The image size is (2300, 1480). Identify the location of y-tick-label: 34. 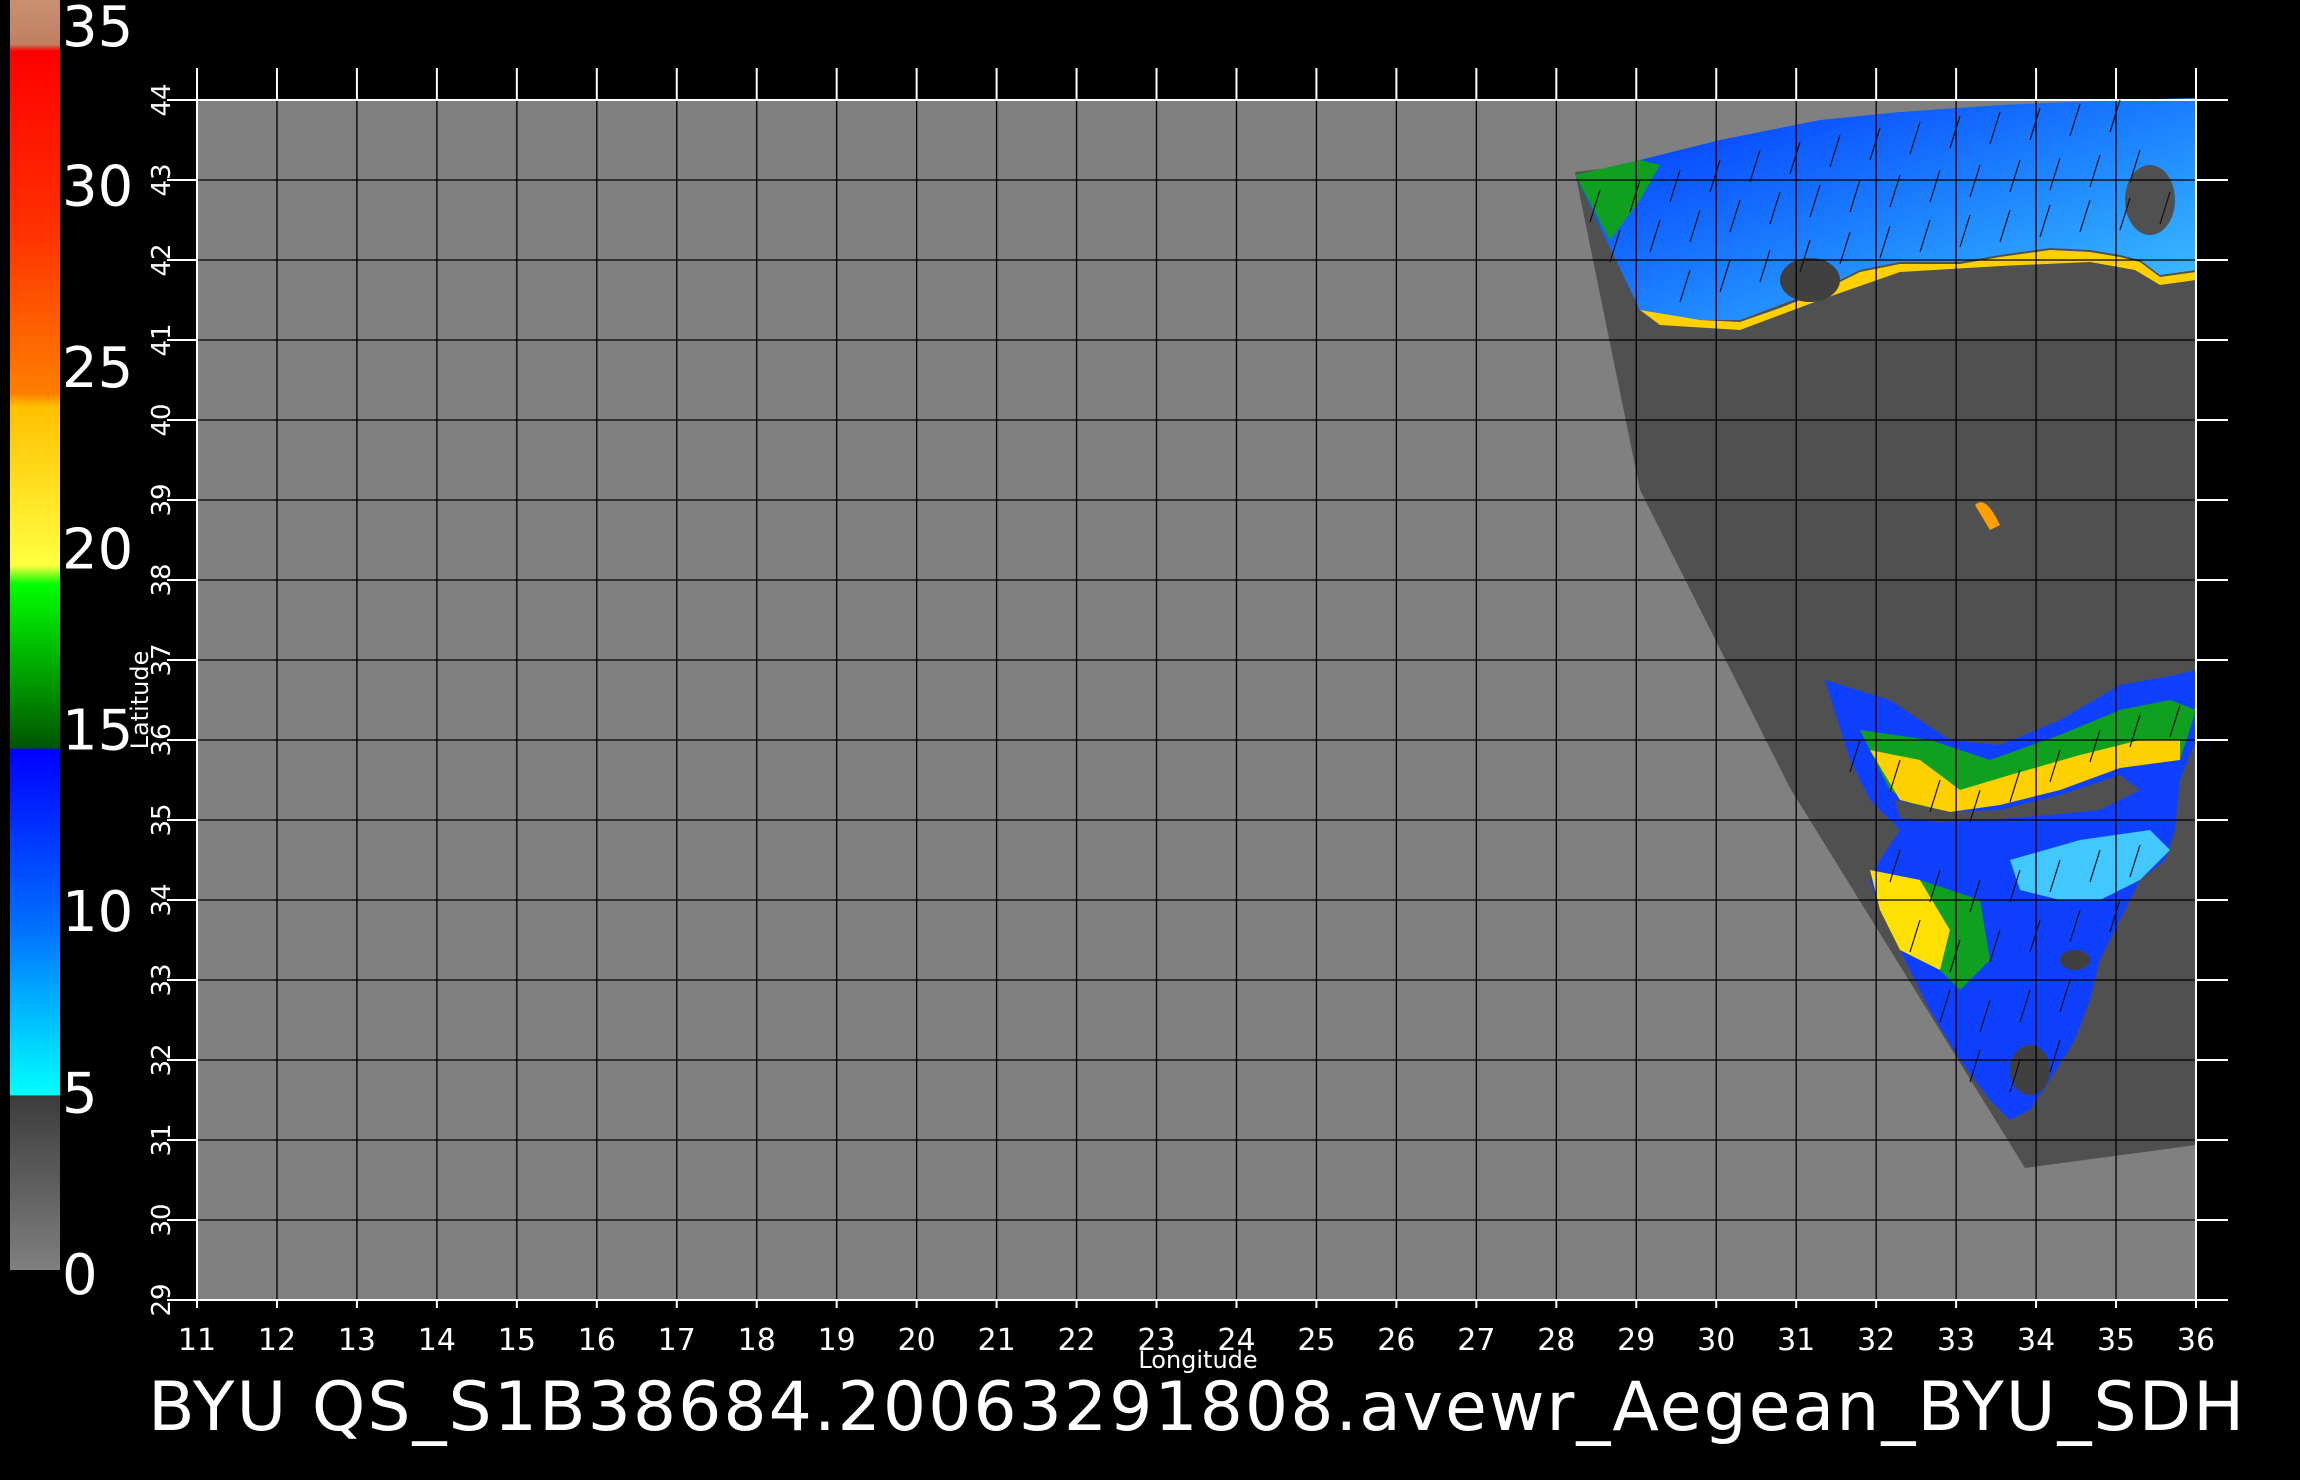
(162, 899).